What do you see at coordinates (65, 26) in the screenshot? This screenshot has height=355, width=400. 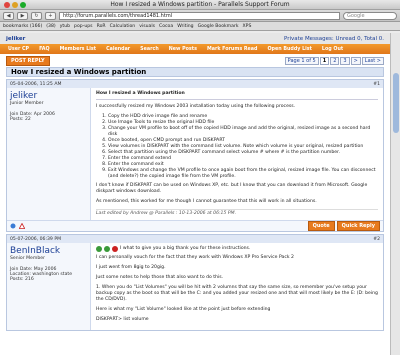 I see `bookmark-item: ytub` at bounding box center [65, 26].